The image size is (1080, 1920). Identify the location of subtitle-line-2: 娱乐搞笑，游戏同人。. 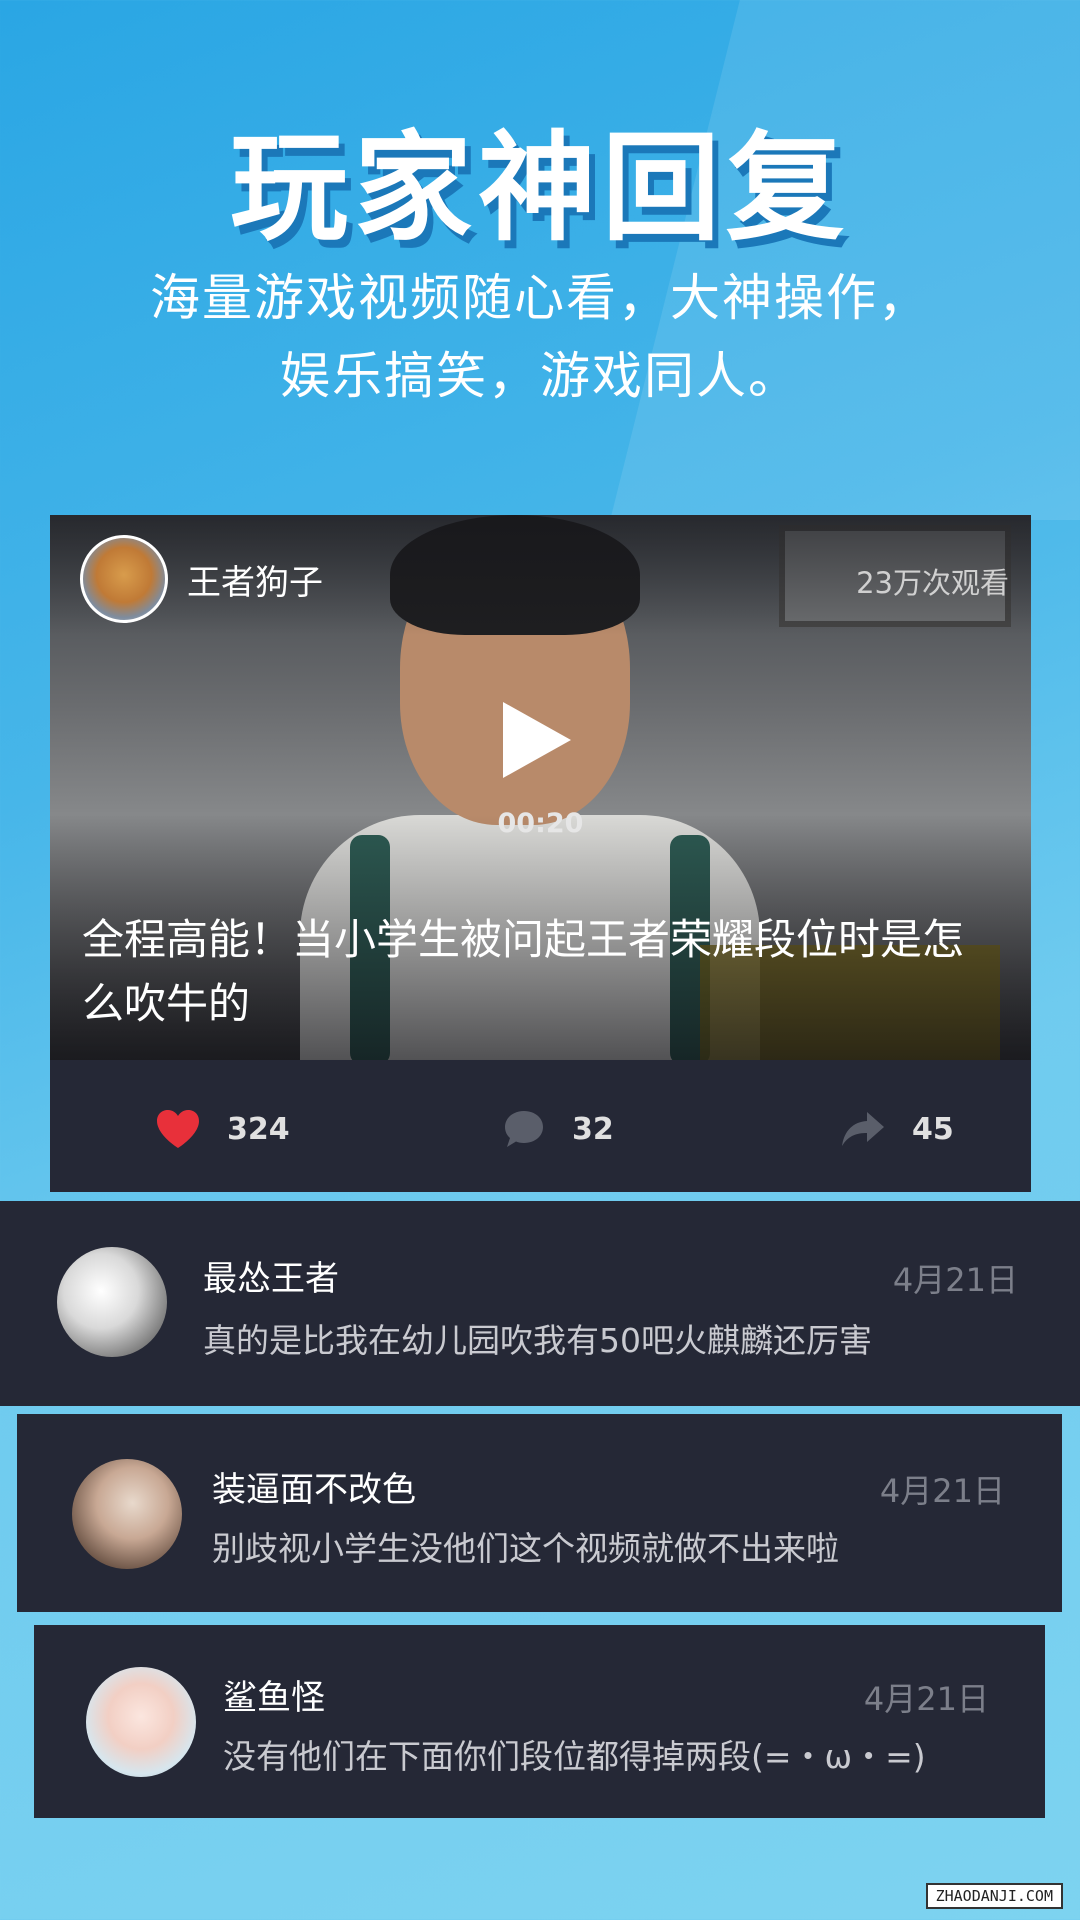
(540, 376).